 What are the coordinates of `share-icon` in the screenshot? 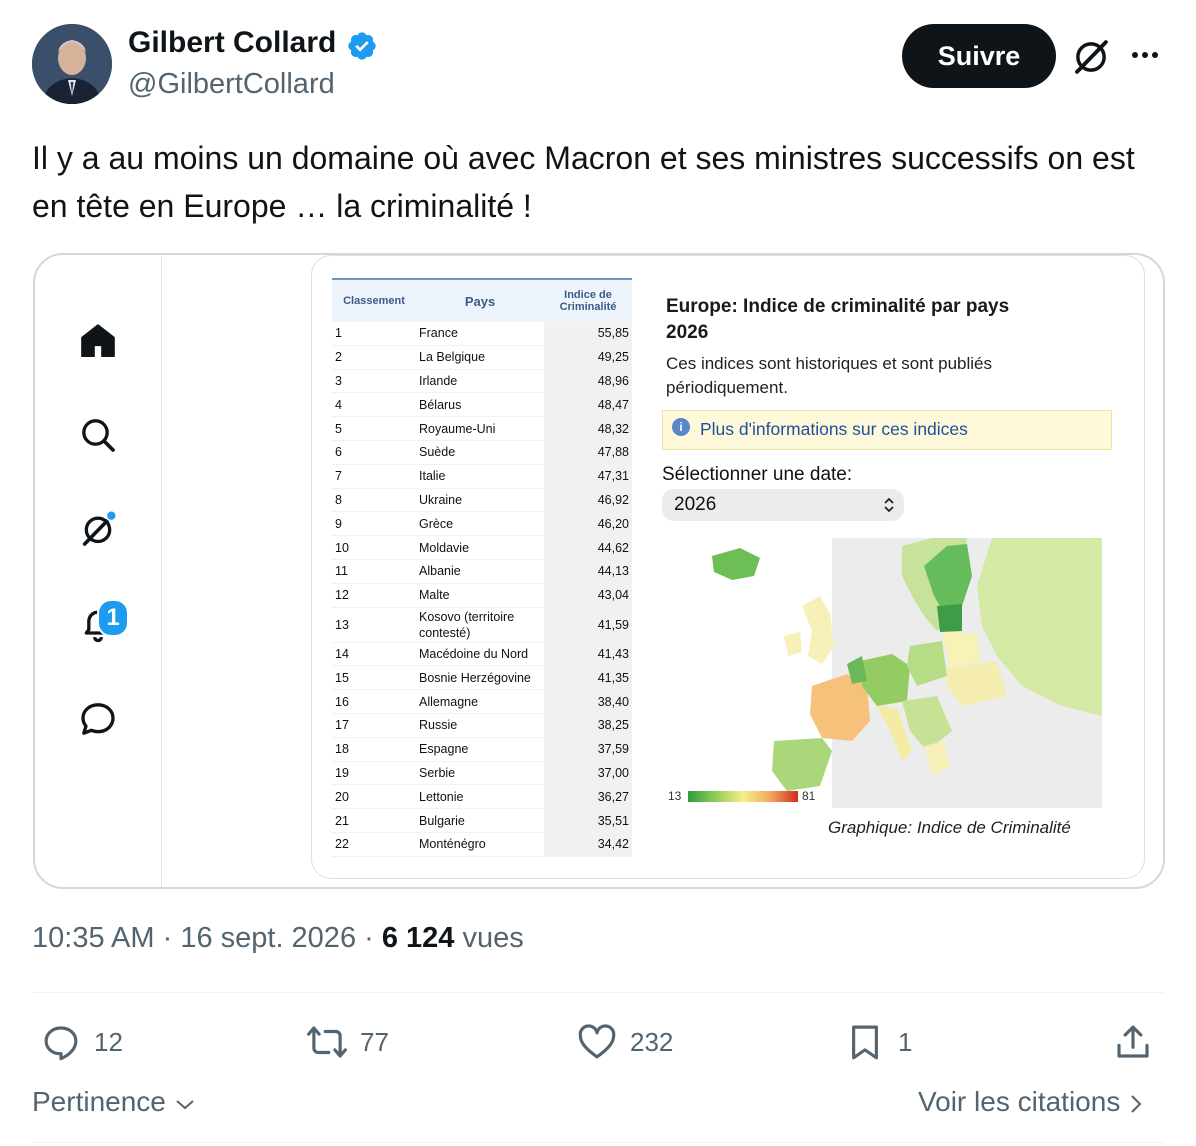 It's located at (1133, 1041).